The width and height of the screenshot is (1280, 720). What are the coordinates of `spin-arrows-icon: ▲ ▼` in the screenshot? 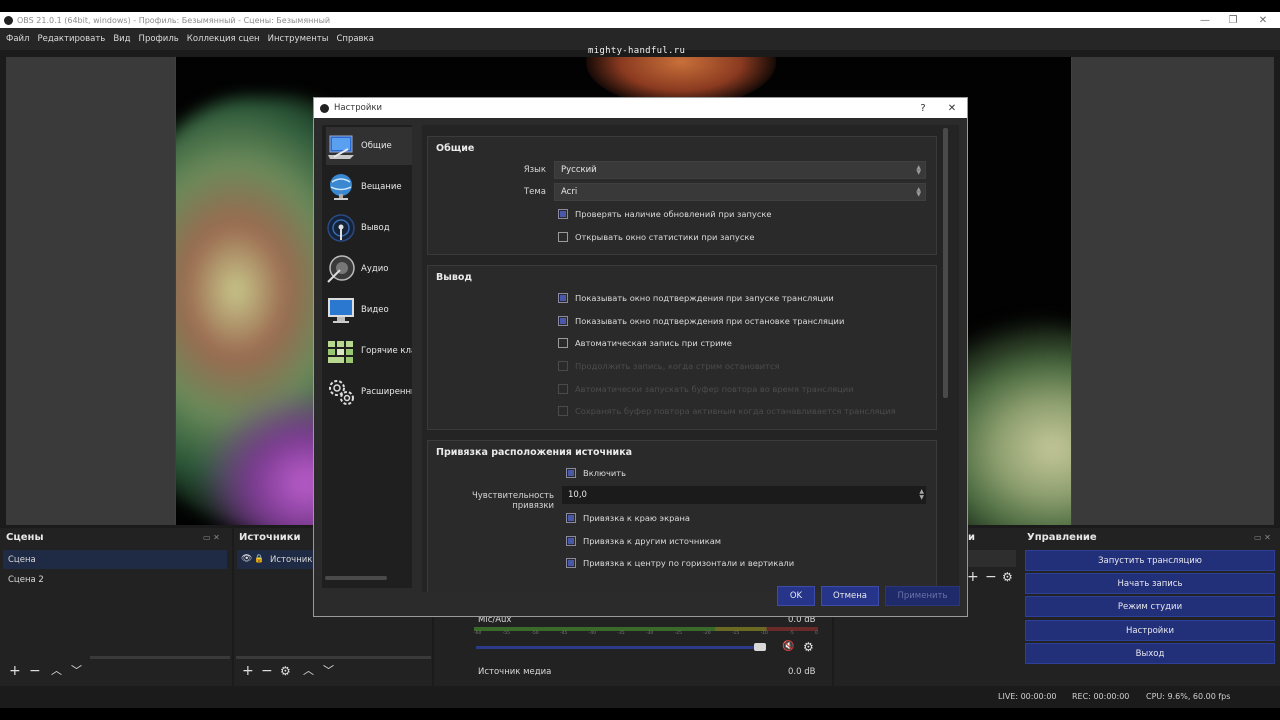 It's located at (921, 495).